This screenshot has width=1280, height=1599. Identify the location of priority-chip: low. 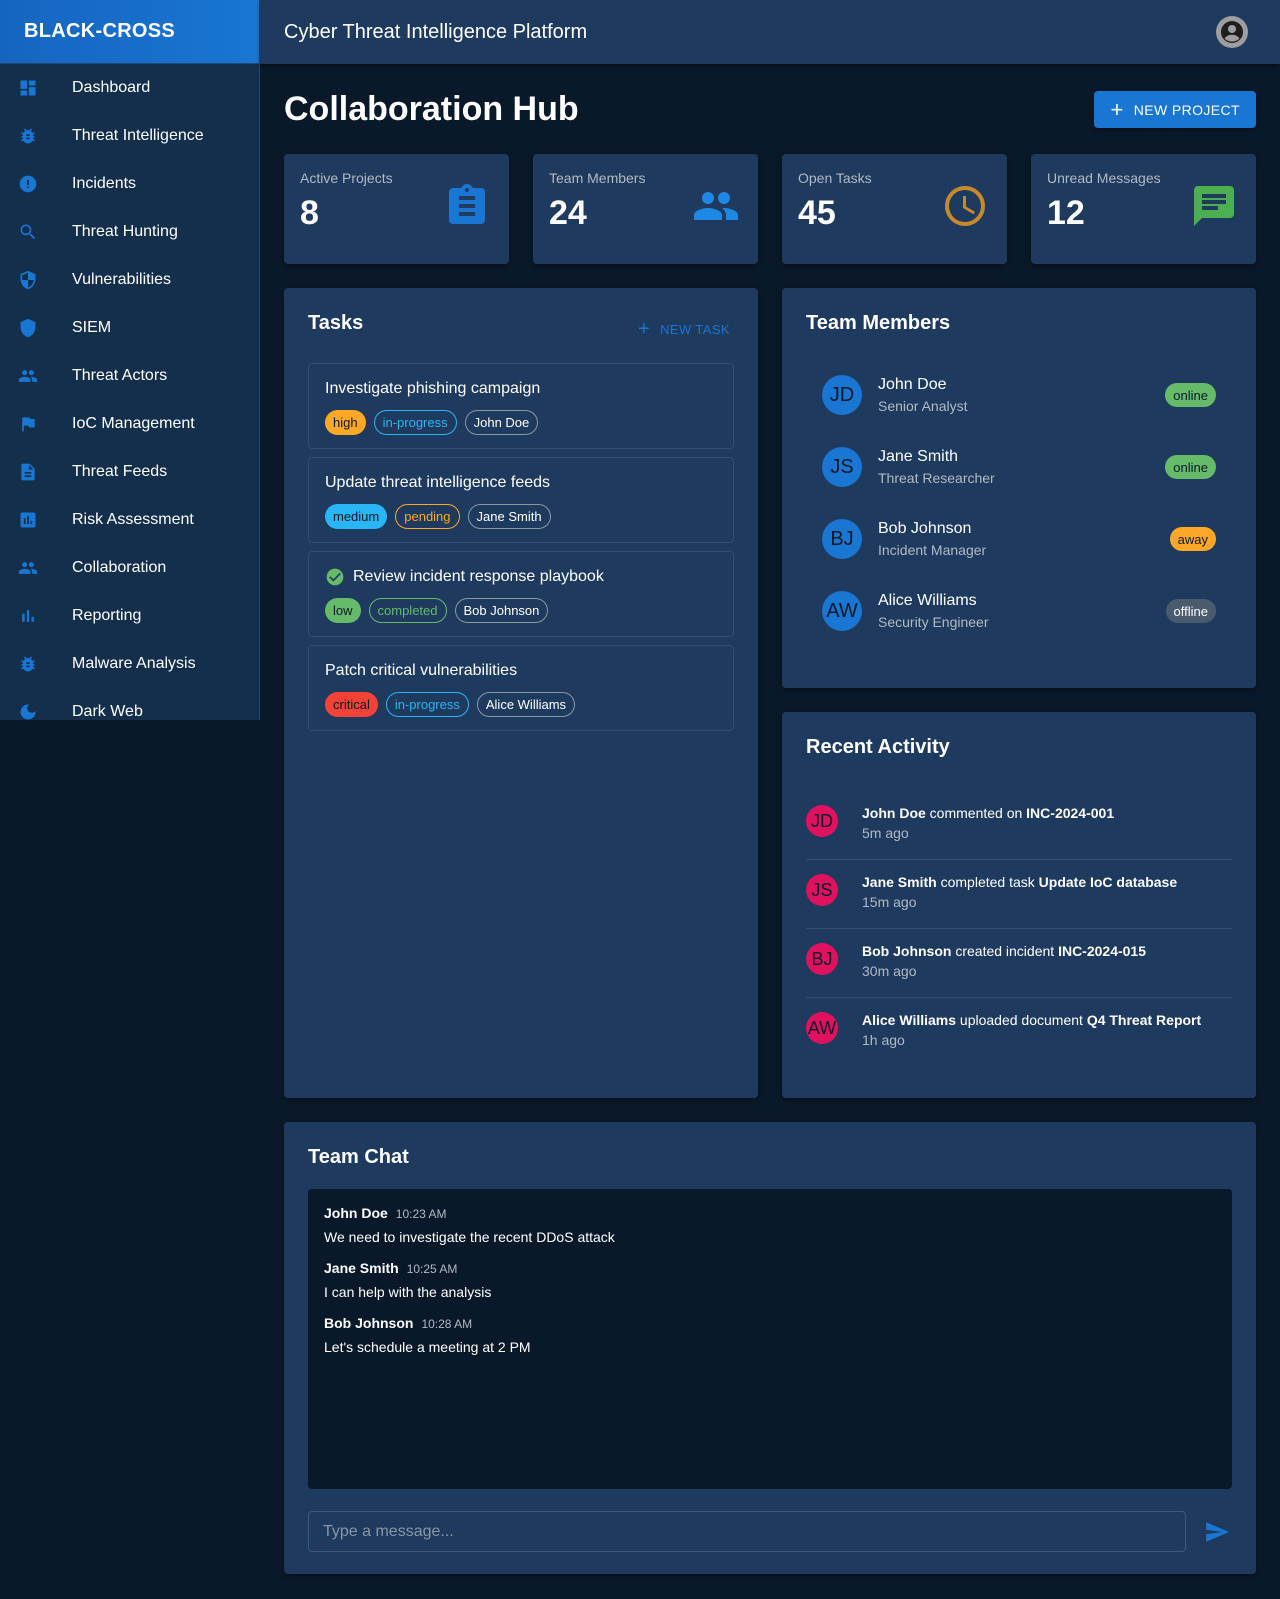
(343, 610).